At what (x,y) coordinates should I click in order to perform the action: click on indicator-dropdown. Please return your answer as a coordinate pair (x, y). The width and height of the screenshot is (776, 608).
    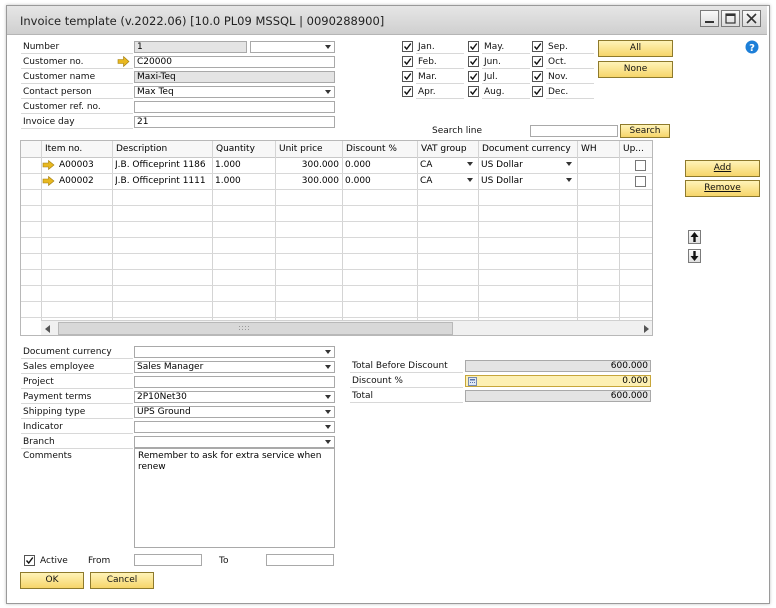
    Looking at the image, I should click on (234, 427).